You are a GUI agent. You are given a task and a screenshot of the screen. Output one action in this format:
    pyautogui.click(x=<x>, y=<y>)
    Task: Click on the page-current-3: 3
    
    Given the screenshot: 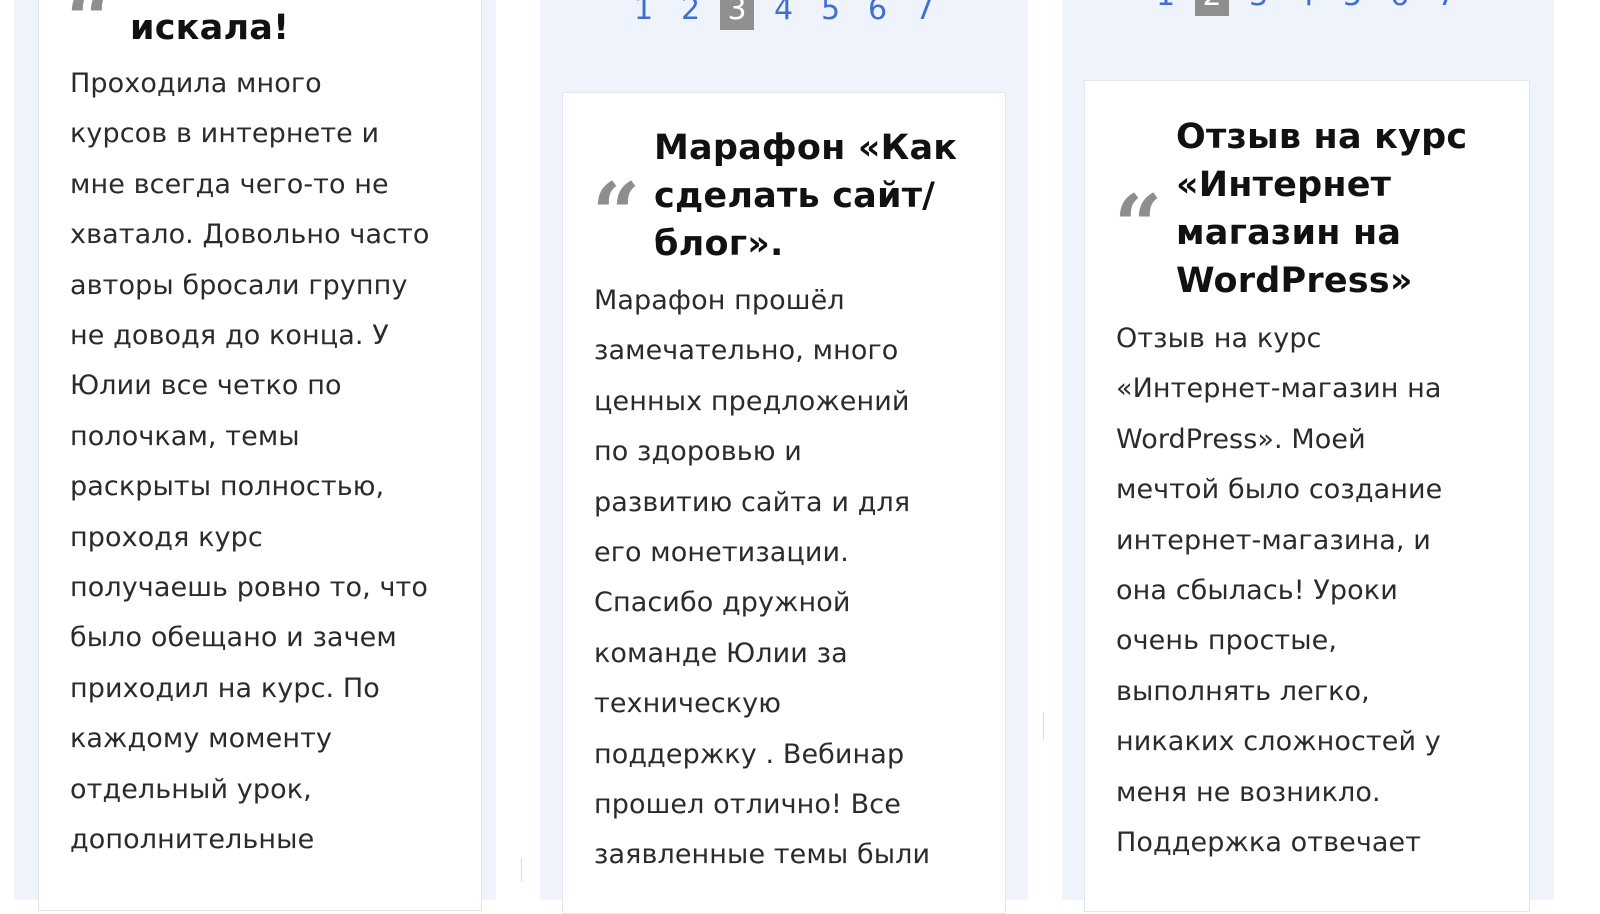 What is the action you would take?
    pyautogui.click(x=737, y=15)
    